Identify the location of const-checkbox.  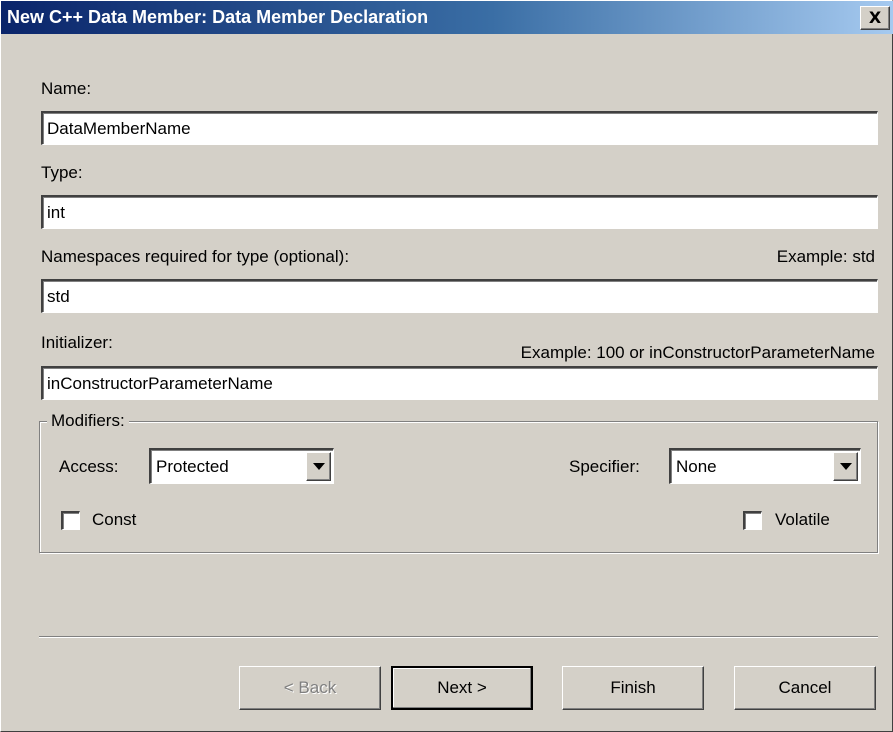
(70, 520).